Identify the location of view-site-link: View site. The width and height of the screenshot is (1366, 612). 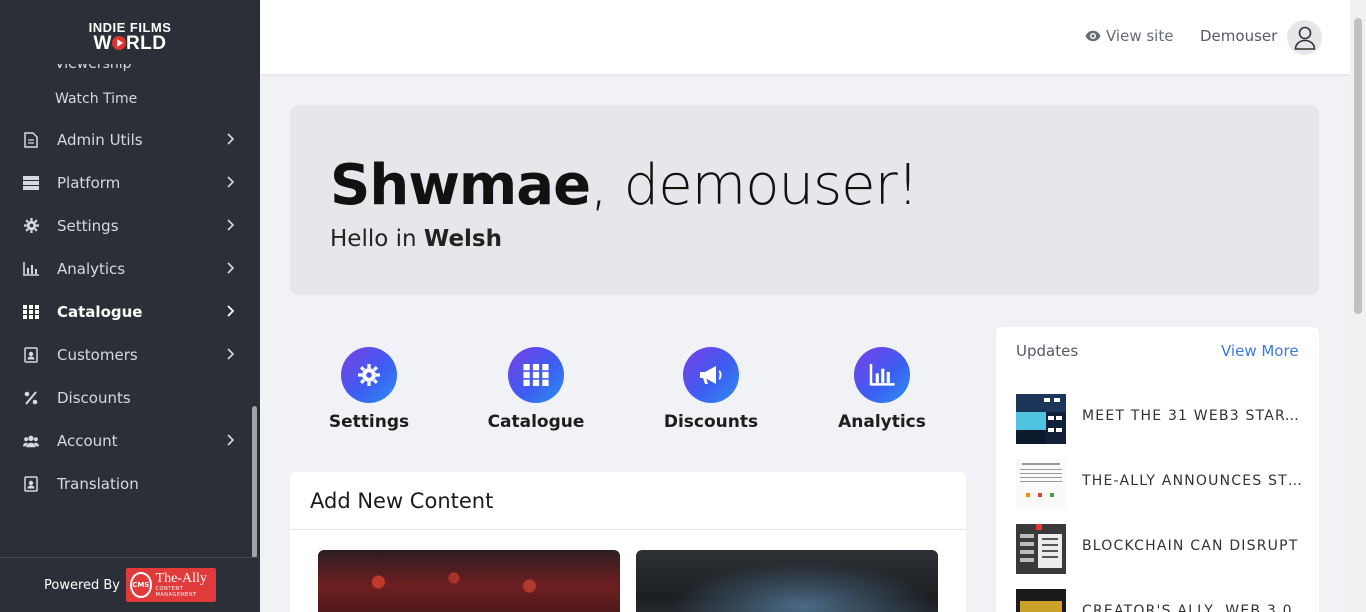
(1129, 36).